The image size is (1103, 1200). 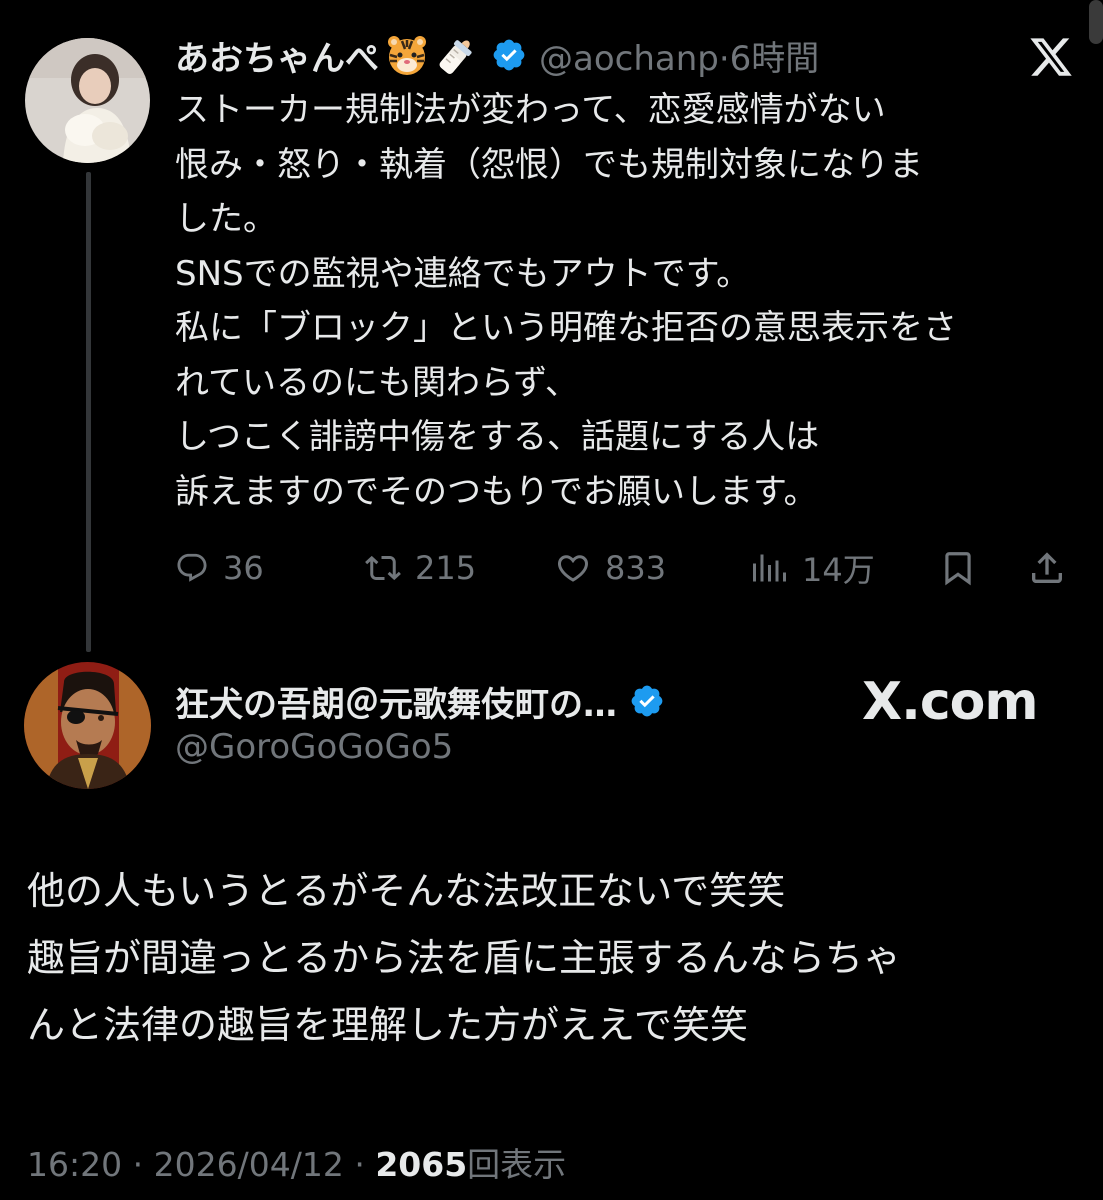 I want to click on views-button: 14万, so click(x=811, y=568).